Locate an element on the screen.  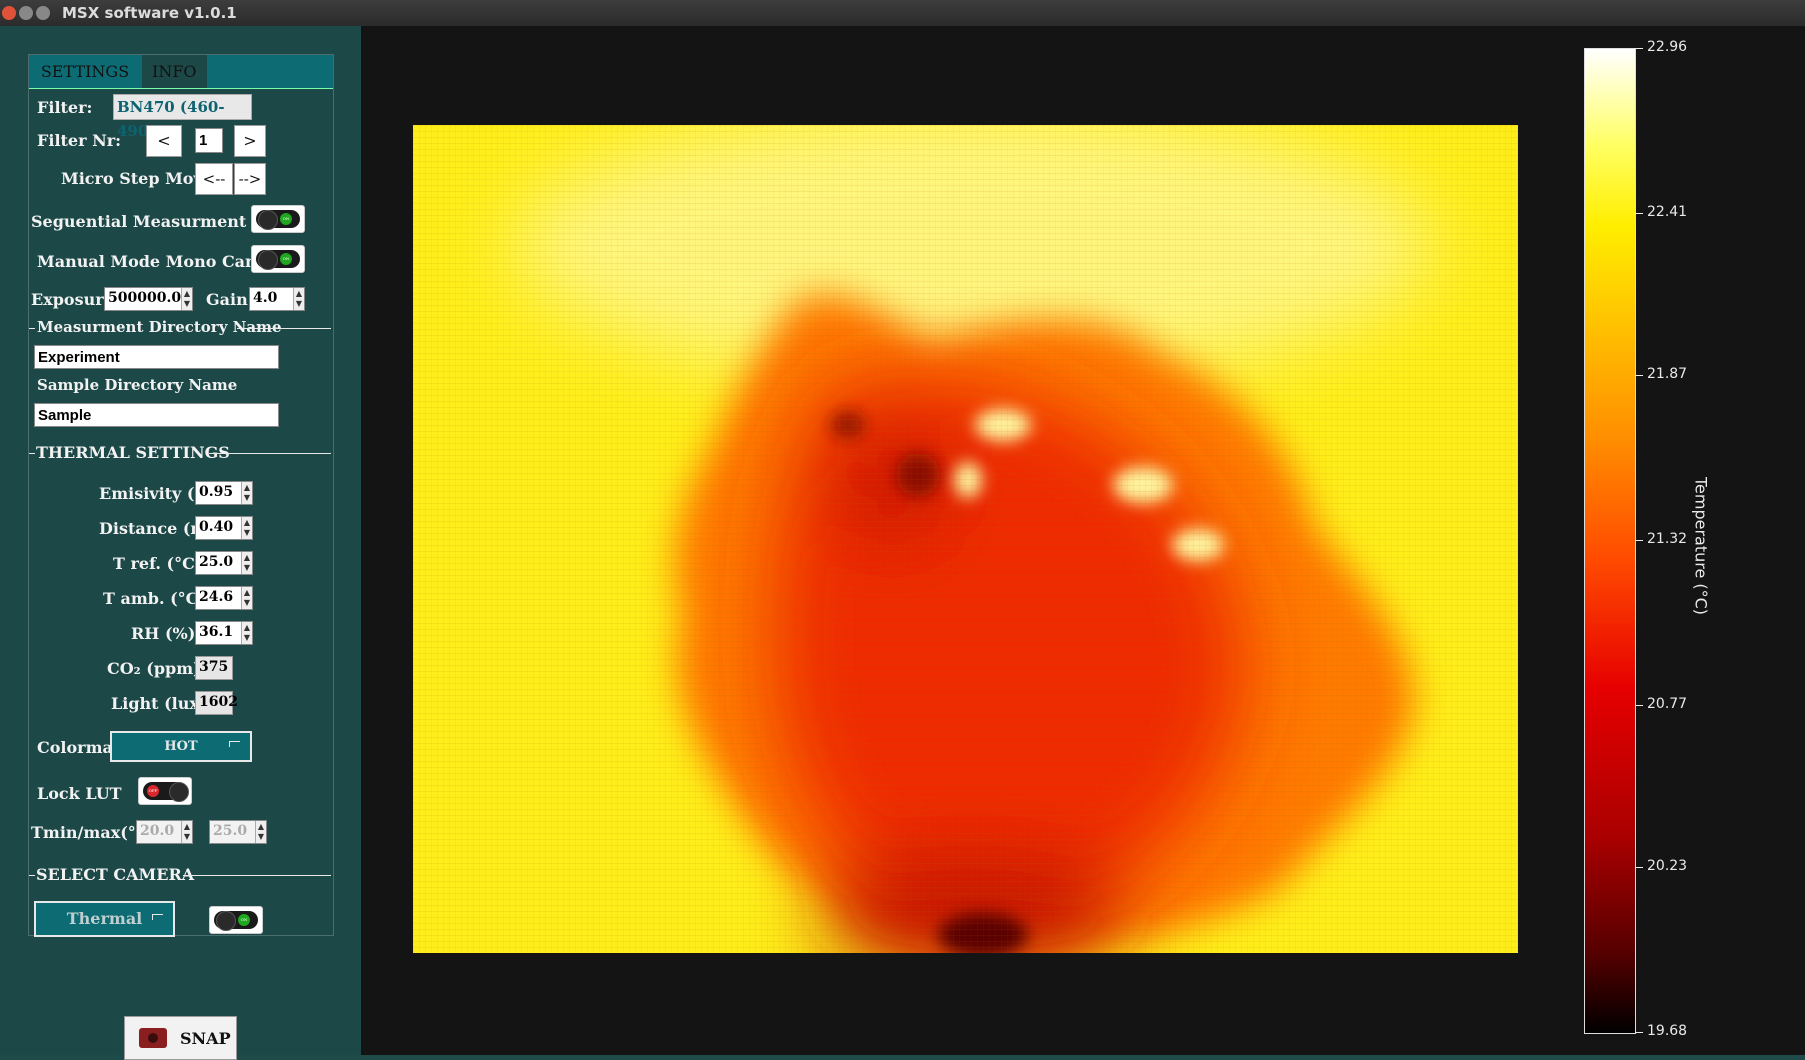
sequential-measurement-label: Seguential Measurment is located at coordinates (139, 221).